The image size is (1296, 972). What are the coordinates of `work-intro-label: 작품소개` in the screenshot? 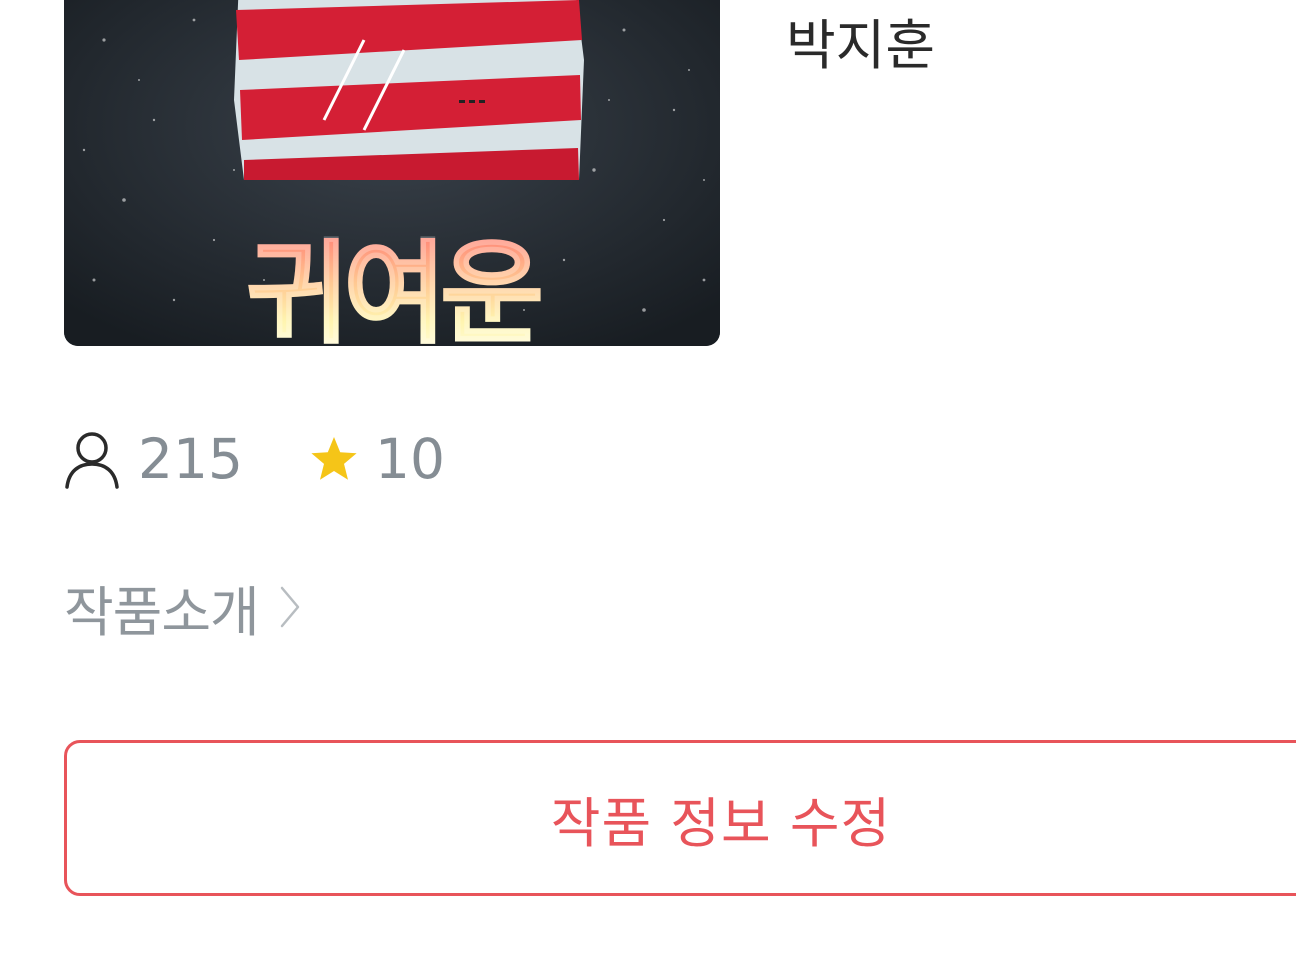 It's located at (162, 612).